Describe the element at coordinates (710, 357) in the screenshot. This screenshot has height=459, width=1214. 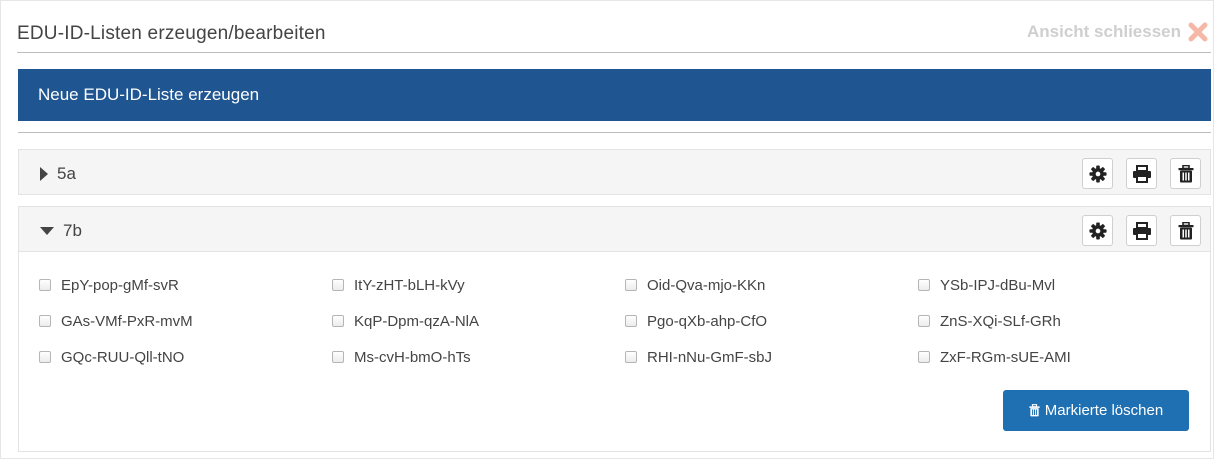
I see `edu-id-label: RHI-nNu-GmF-sbJ` at that location.